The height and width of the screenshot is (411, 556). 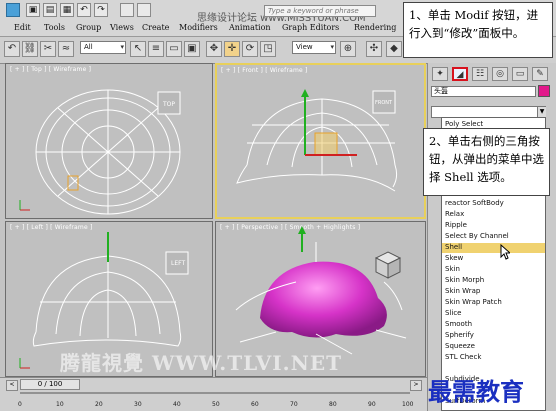 I want to click on callout-step-1-text: 1、单击 Modif 按钮，进行入到“修改”面板中。, so click(x=474, y=24).